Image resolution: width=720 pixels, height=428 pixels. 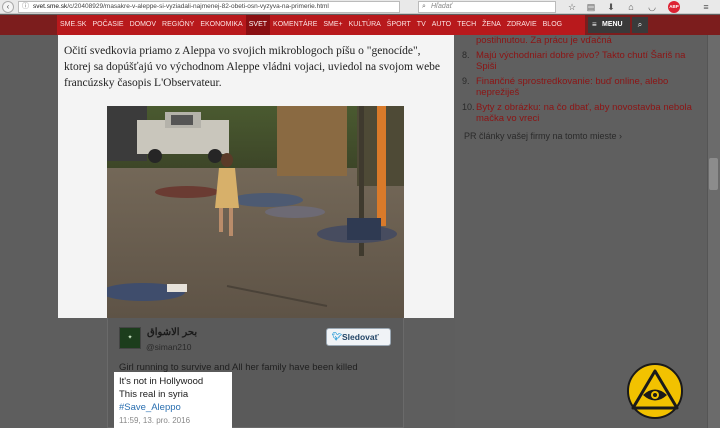 I want to click on list-item-number: 9., so click(x=466, y=81).